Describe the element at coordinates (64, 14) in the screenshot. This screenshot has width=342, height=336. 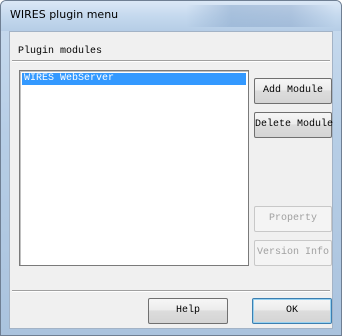
I see `window-title: WIRES plugin menu` at that location.